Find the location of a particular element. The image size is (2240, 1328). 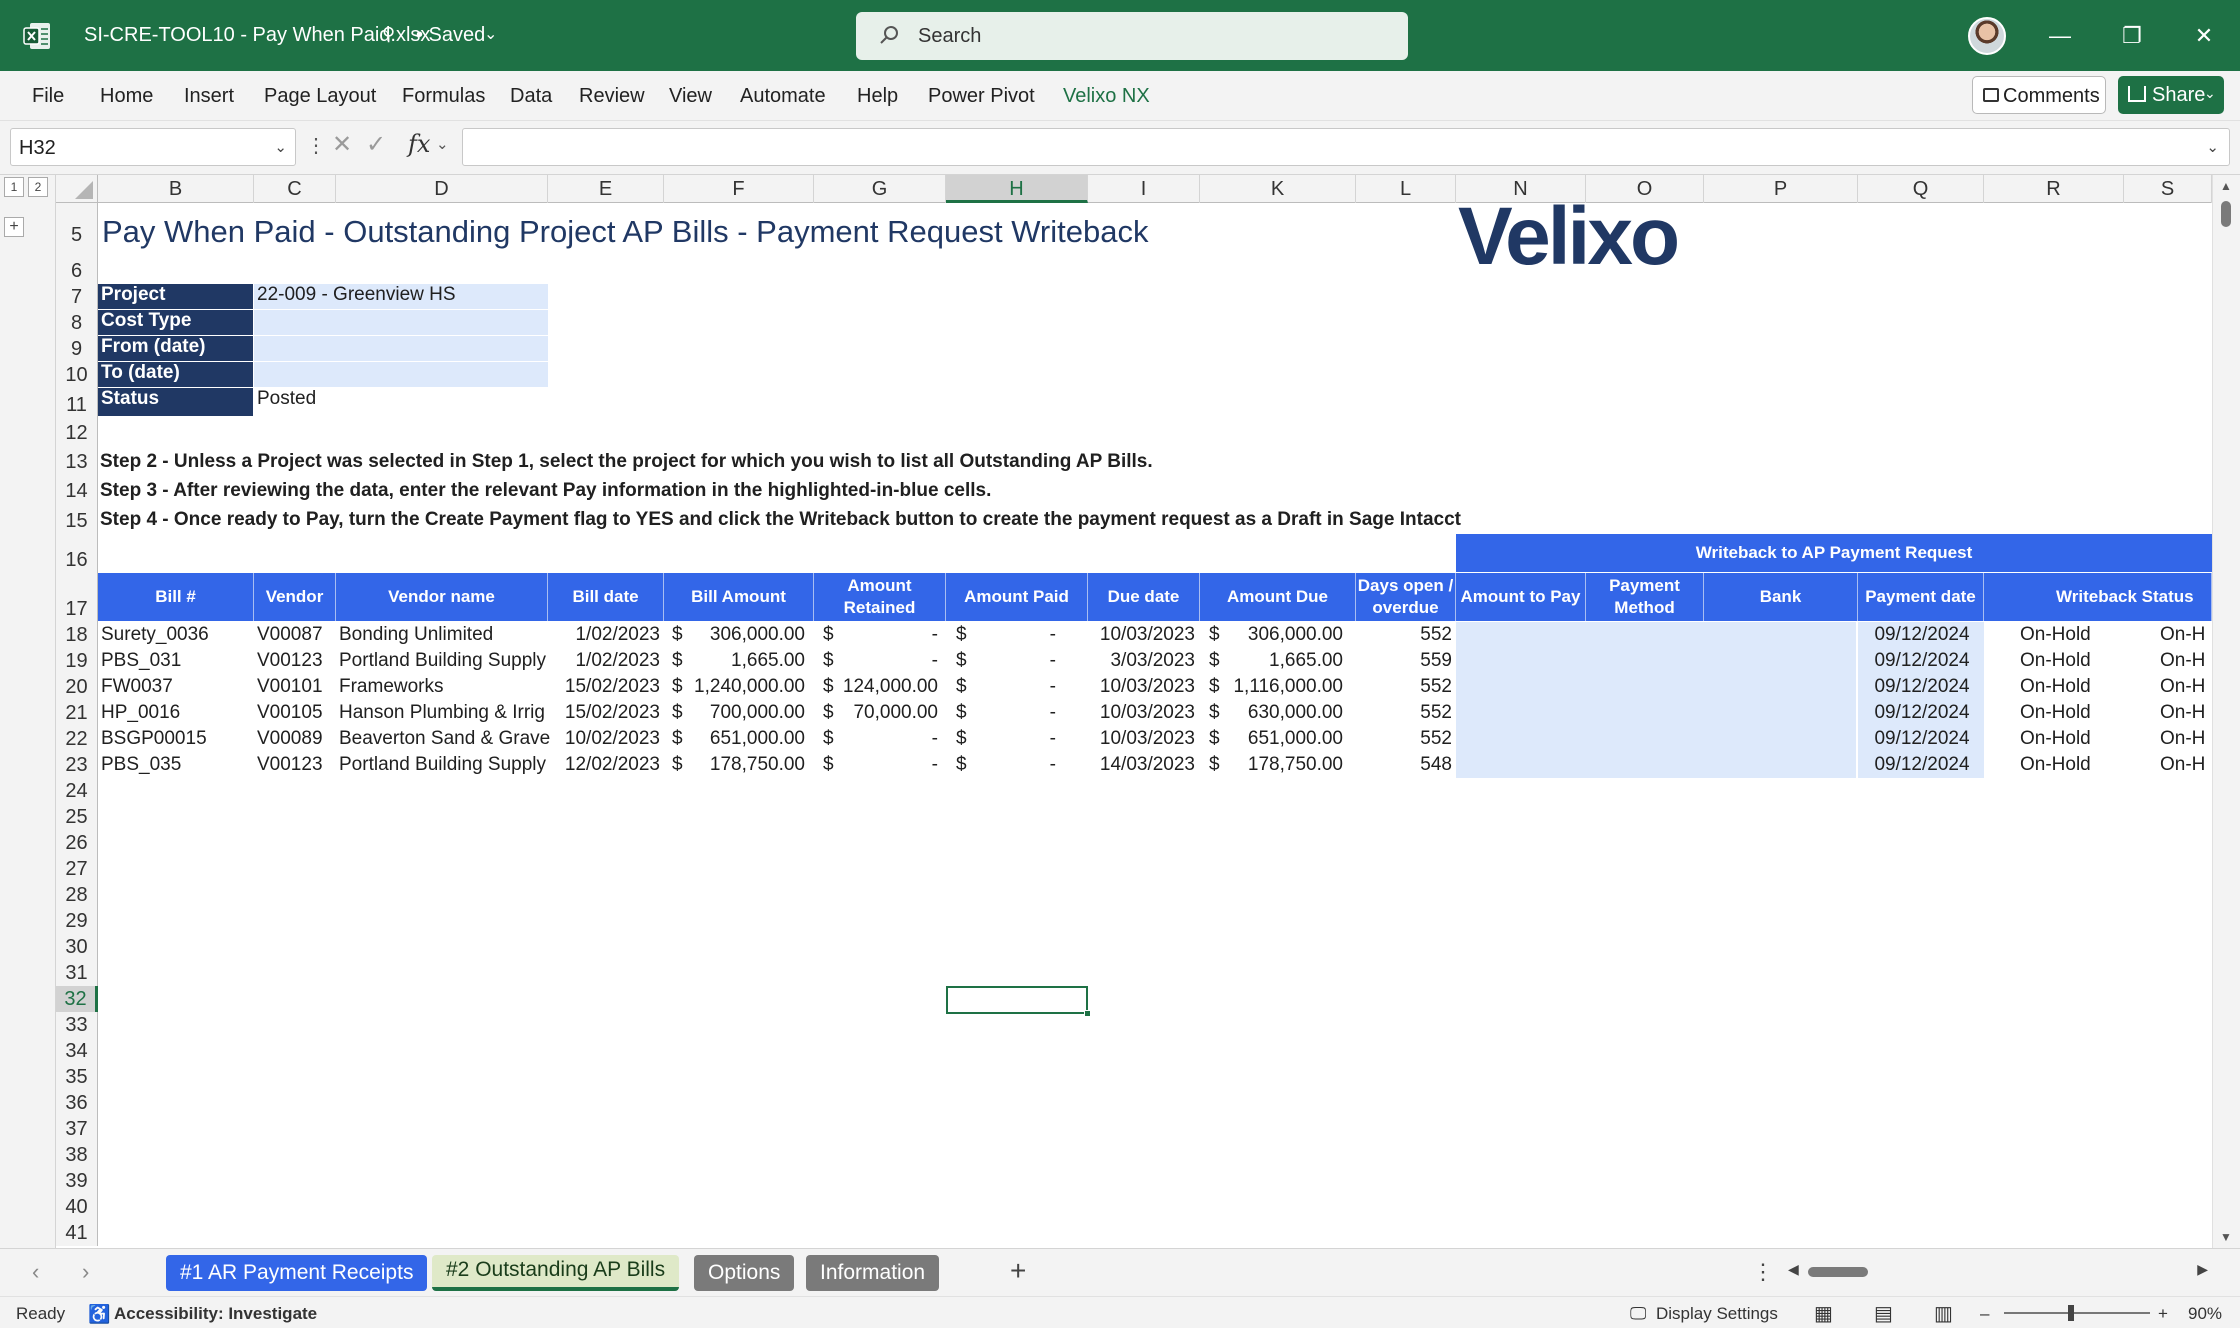

row-header-27: 27 is located at coordinates (77, 869).